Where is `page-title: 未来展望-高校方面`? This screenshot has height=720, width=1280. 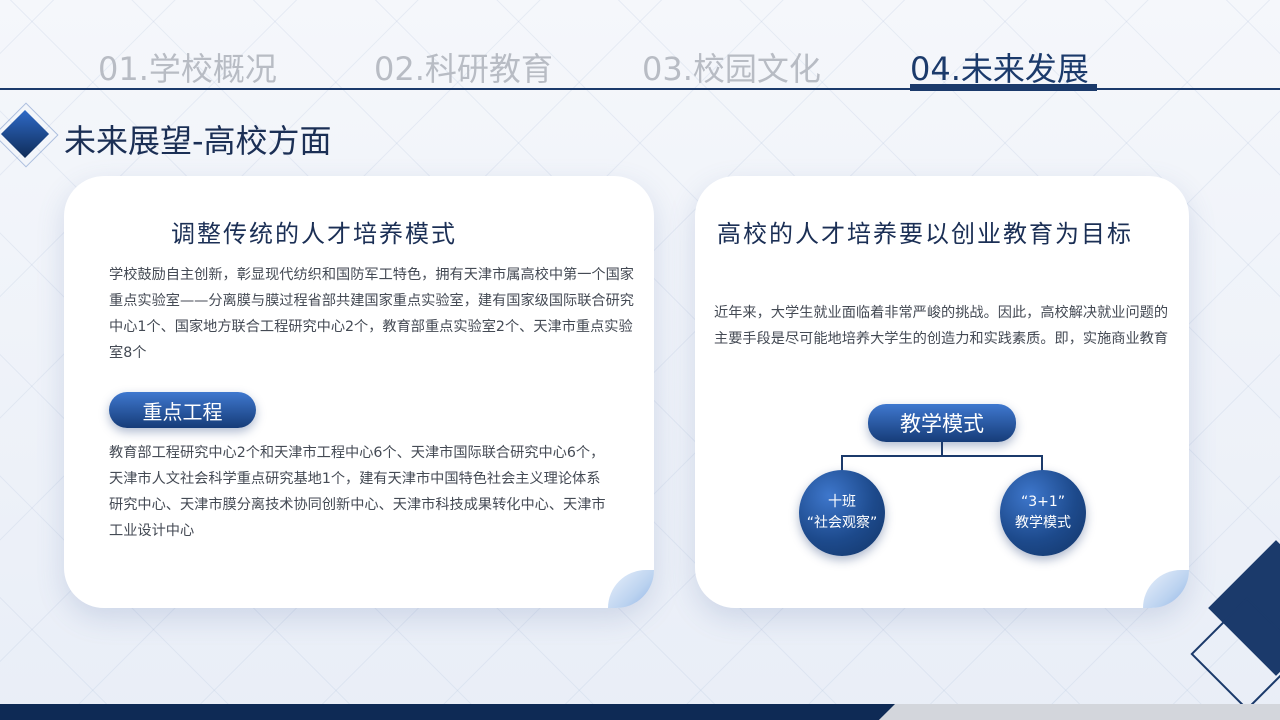
page-title: 未来展望-高校方面 is located at coordinates (198, 141).